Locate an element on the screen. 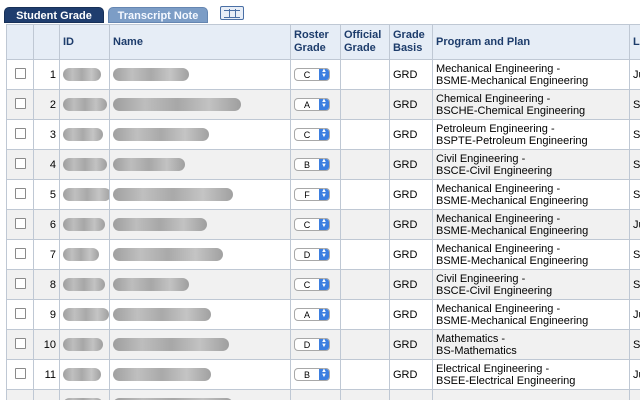 The height and width of the screenshot is (400, 640). level-cell is located at coordinates (634, 394).